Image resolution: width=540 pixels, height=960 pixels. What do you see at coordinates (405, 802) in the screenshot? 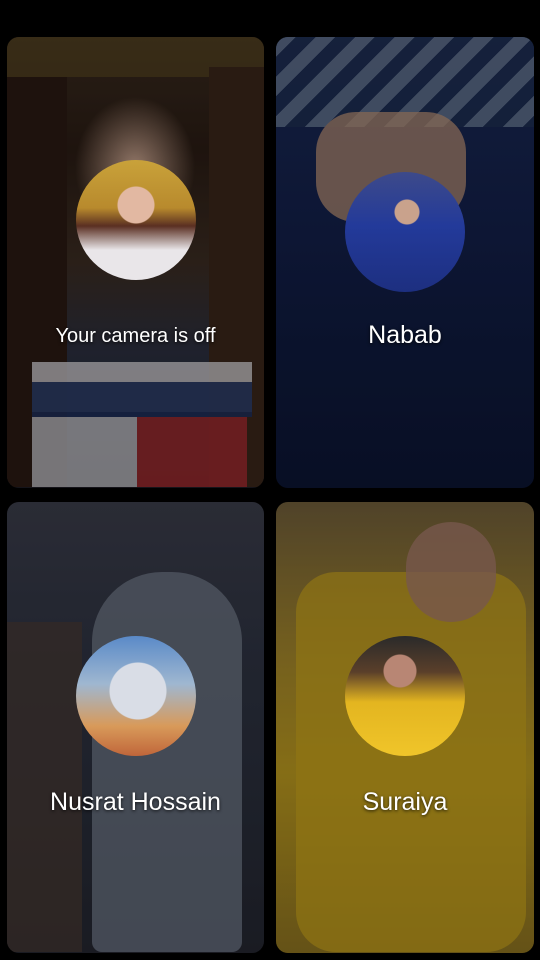
I see `participant-name-label: Suraiya` at bounding box center [405, 802].